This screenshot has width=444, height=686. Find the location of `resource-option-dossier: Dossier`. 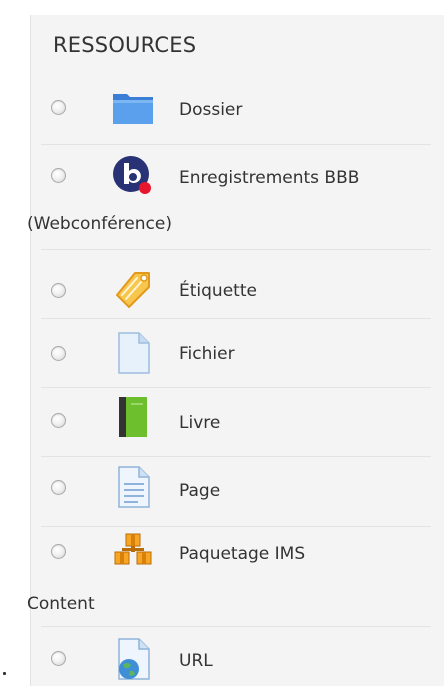

resource-option-dossier: Dossier is located at coordinates (238, 120).